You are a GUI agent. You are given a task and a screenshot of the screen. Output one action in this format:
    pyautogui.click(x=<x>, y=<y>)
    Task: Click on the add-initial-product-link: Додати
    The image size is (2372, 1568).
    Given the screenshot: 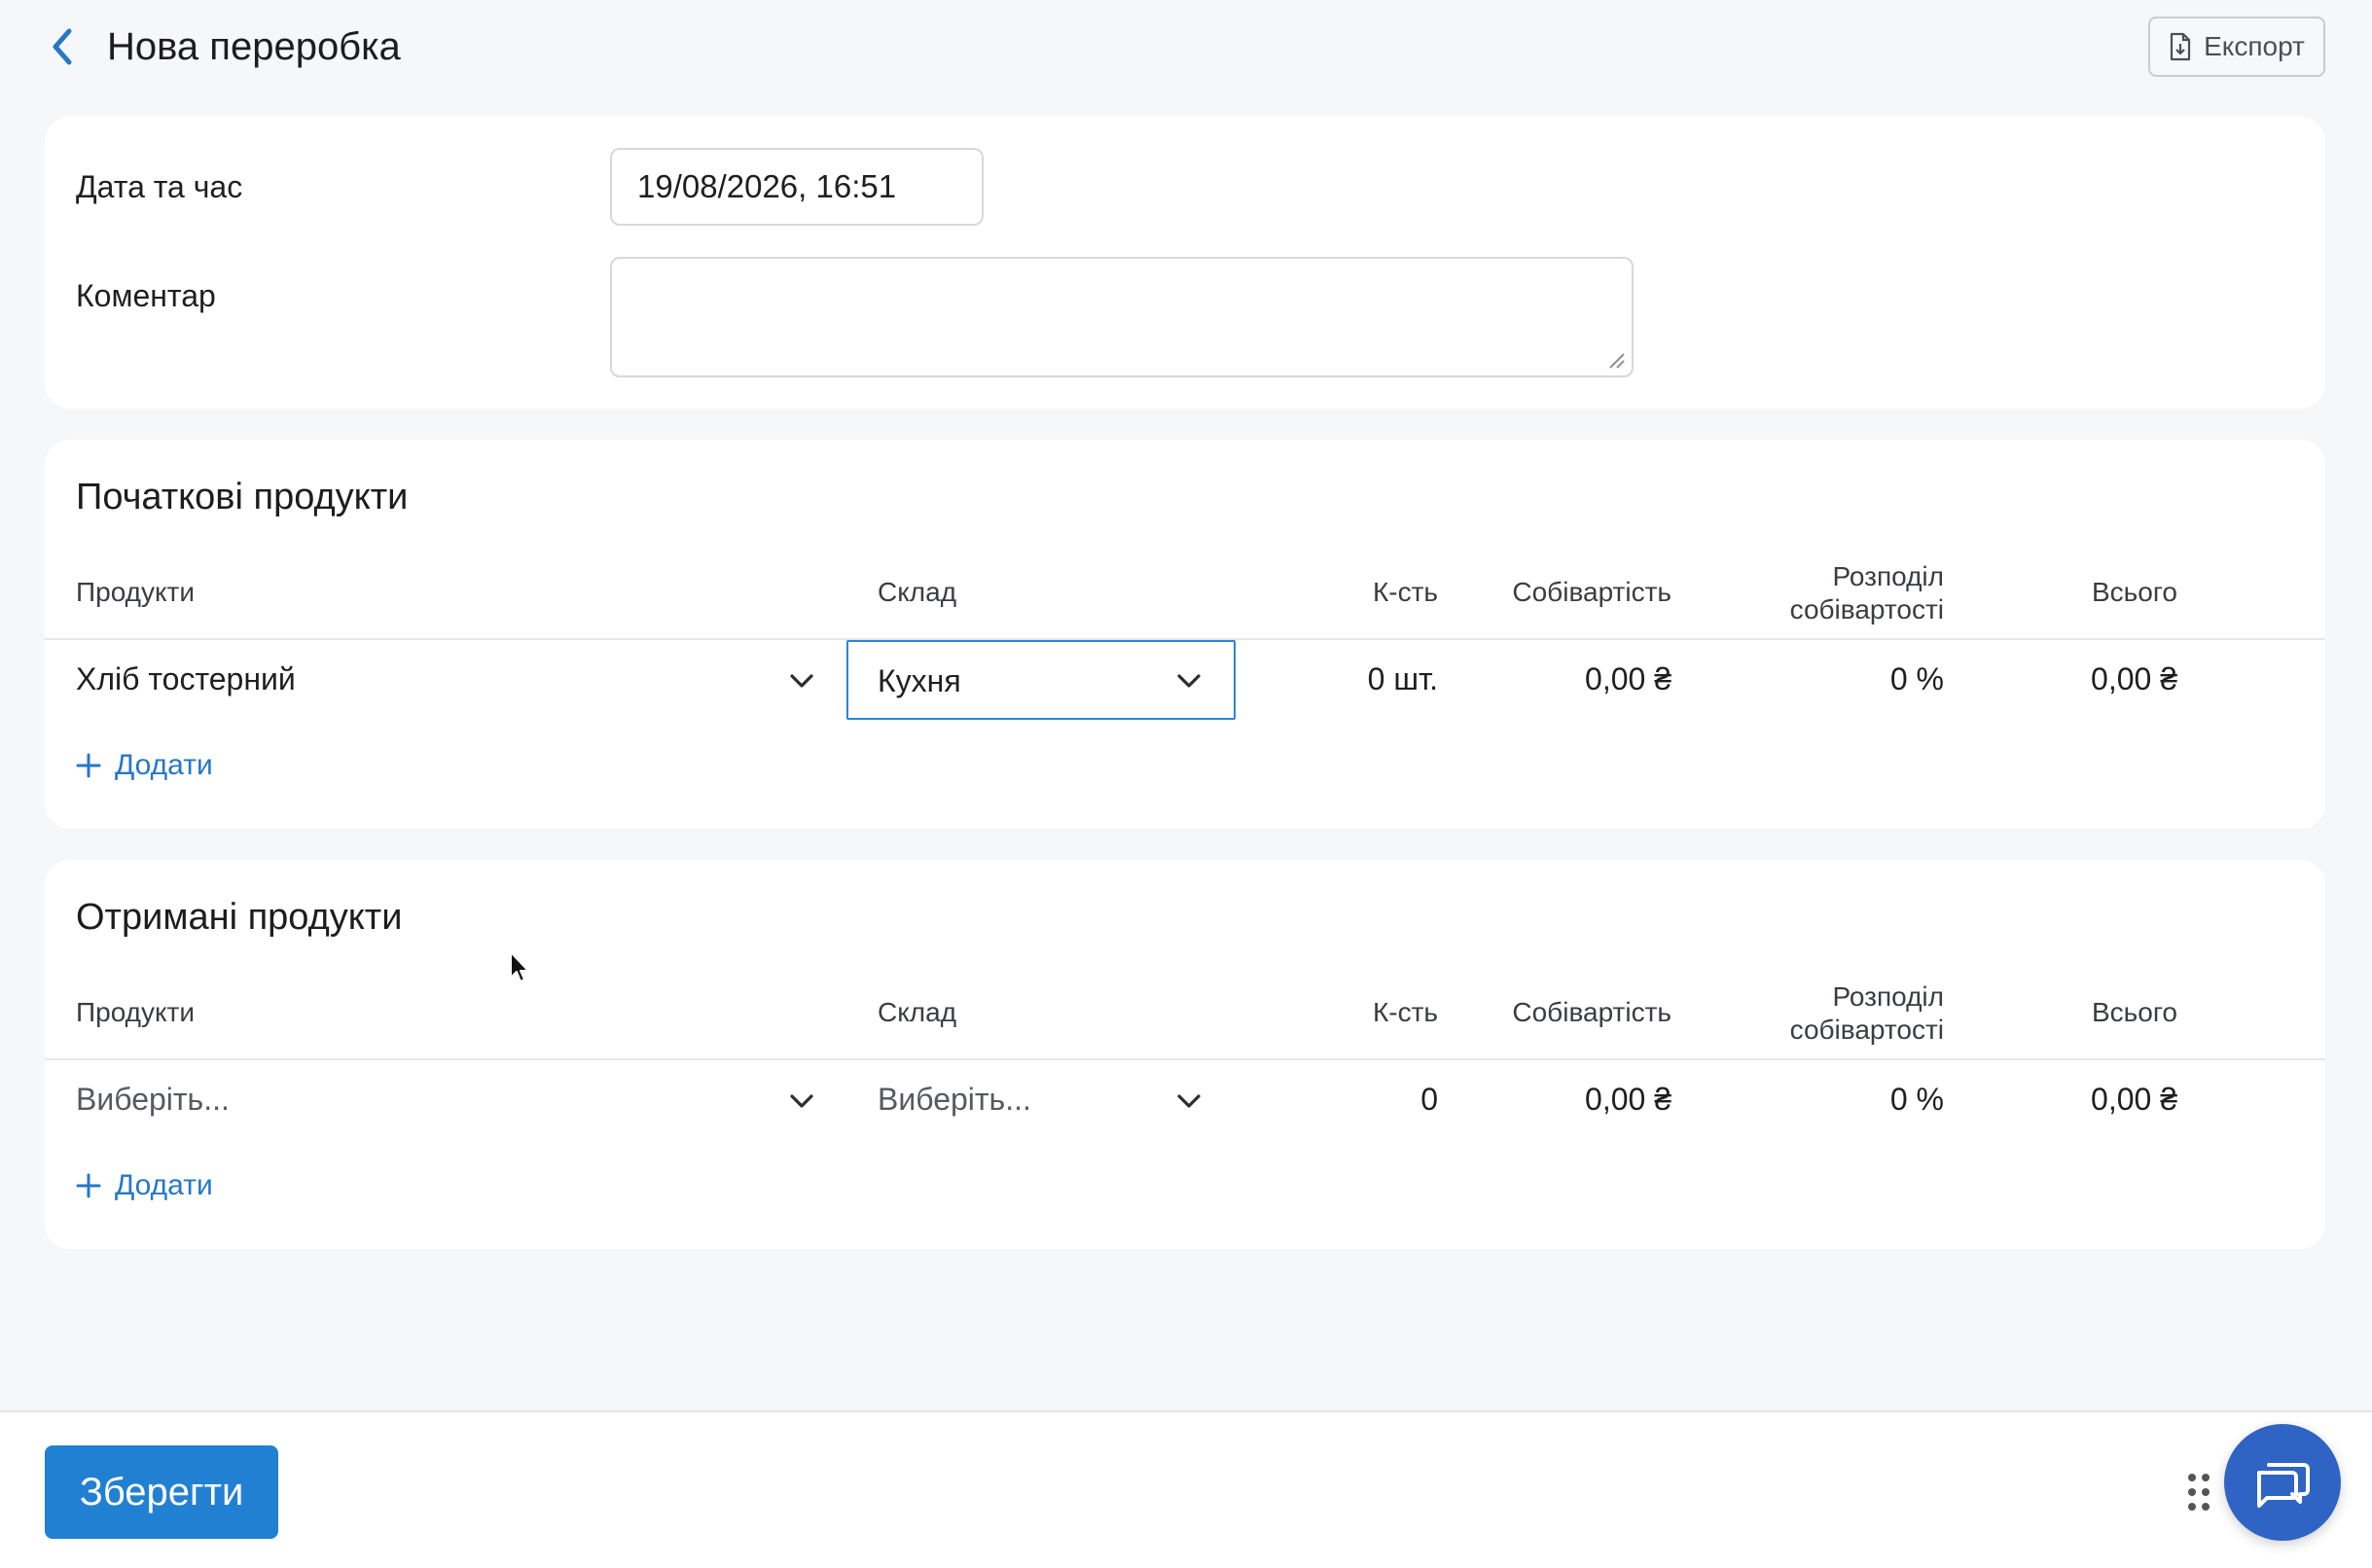 What is the action you would take?
    pyautogui.click(x=144, y=765)
    